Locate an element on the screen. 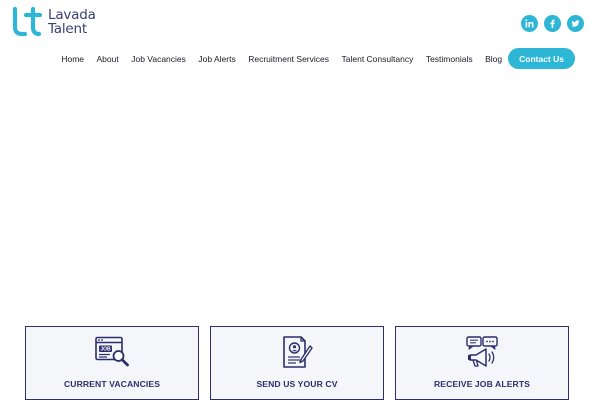 The image size is (600, 400). facebook-button is located at coordinates (552, 23).